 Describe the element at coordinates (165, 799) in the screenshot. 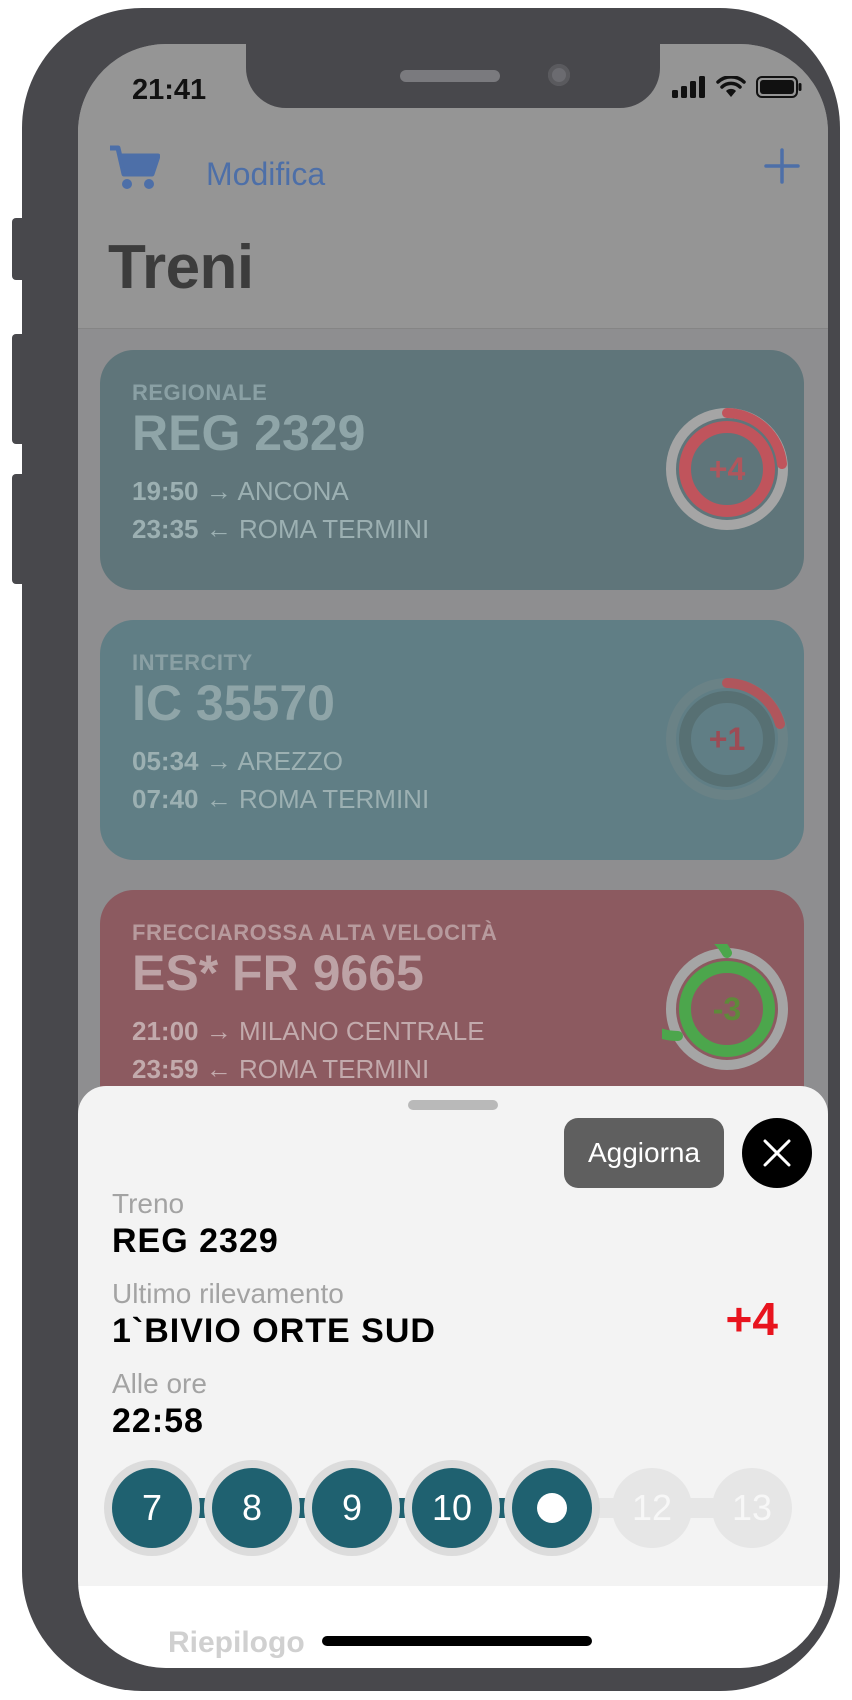

I see `return-time: 07:40` at that location.